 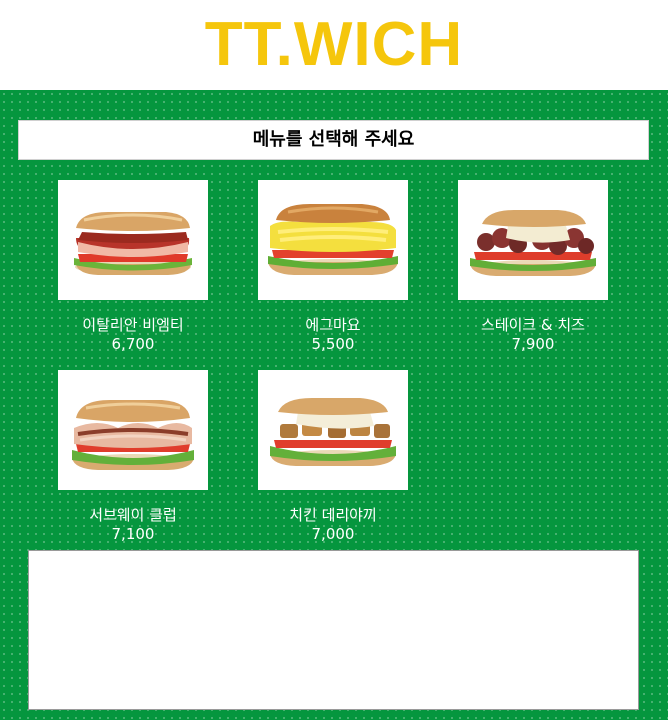 I want to click on egg-mayo-sandwich-image, so click(x=333, y=240).